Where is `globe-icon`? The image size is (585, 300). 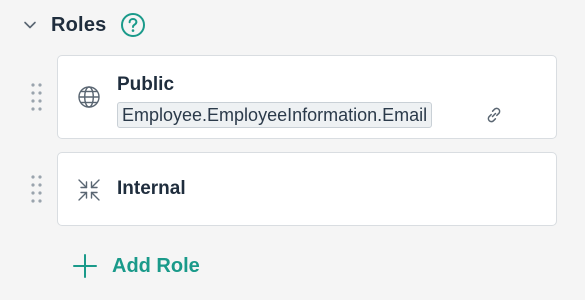
globe-icon is located at coordinates (89, 97).